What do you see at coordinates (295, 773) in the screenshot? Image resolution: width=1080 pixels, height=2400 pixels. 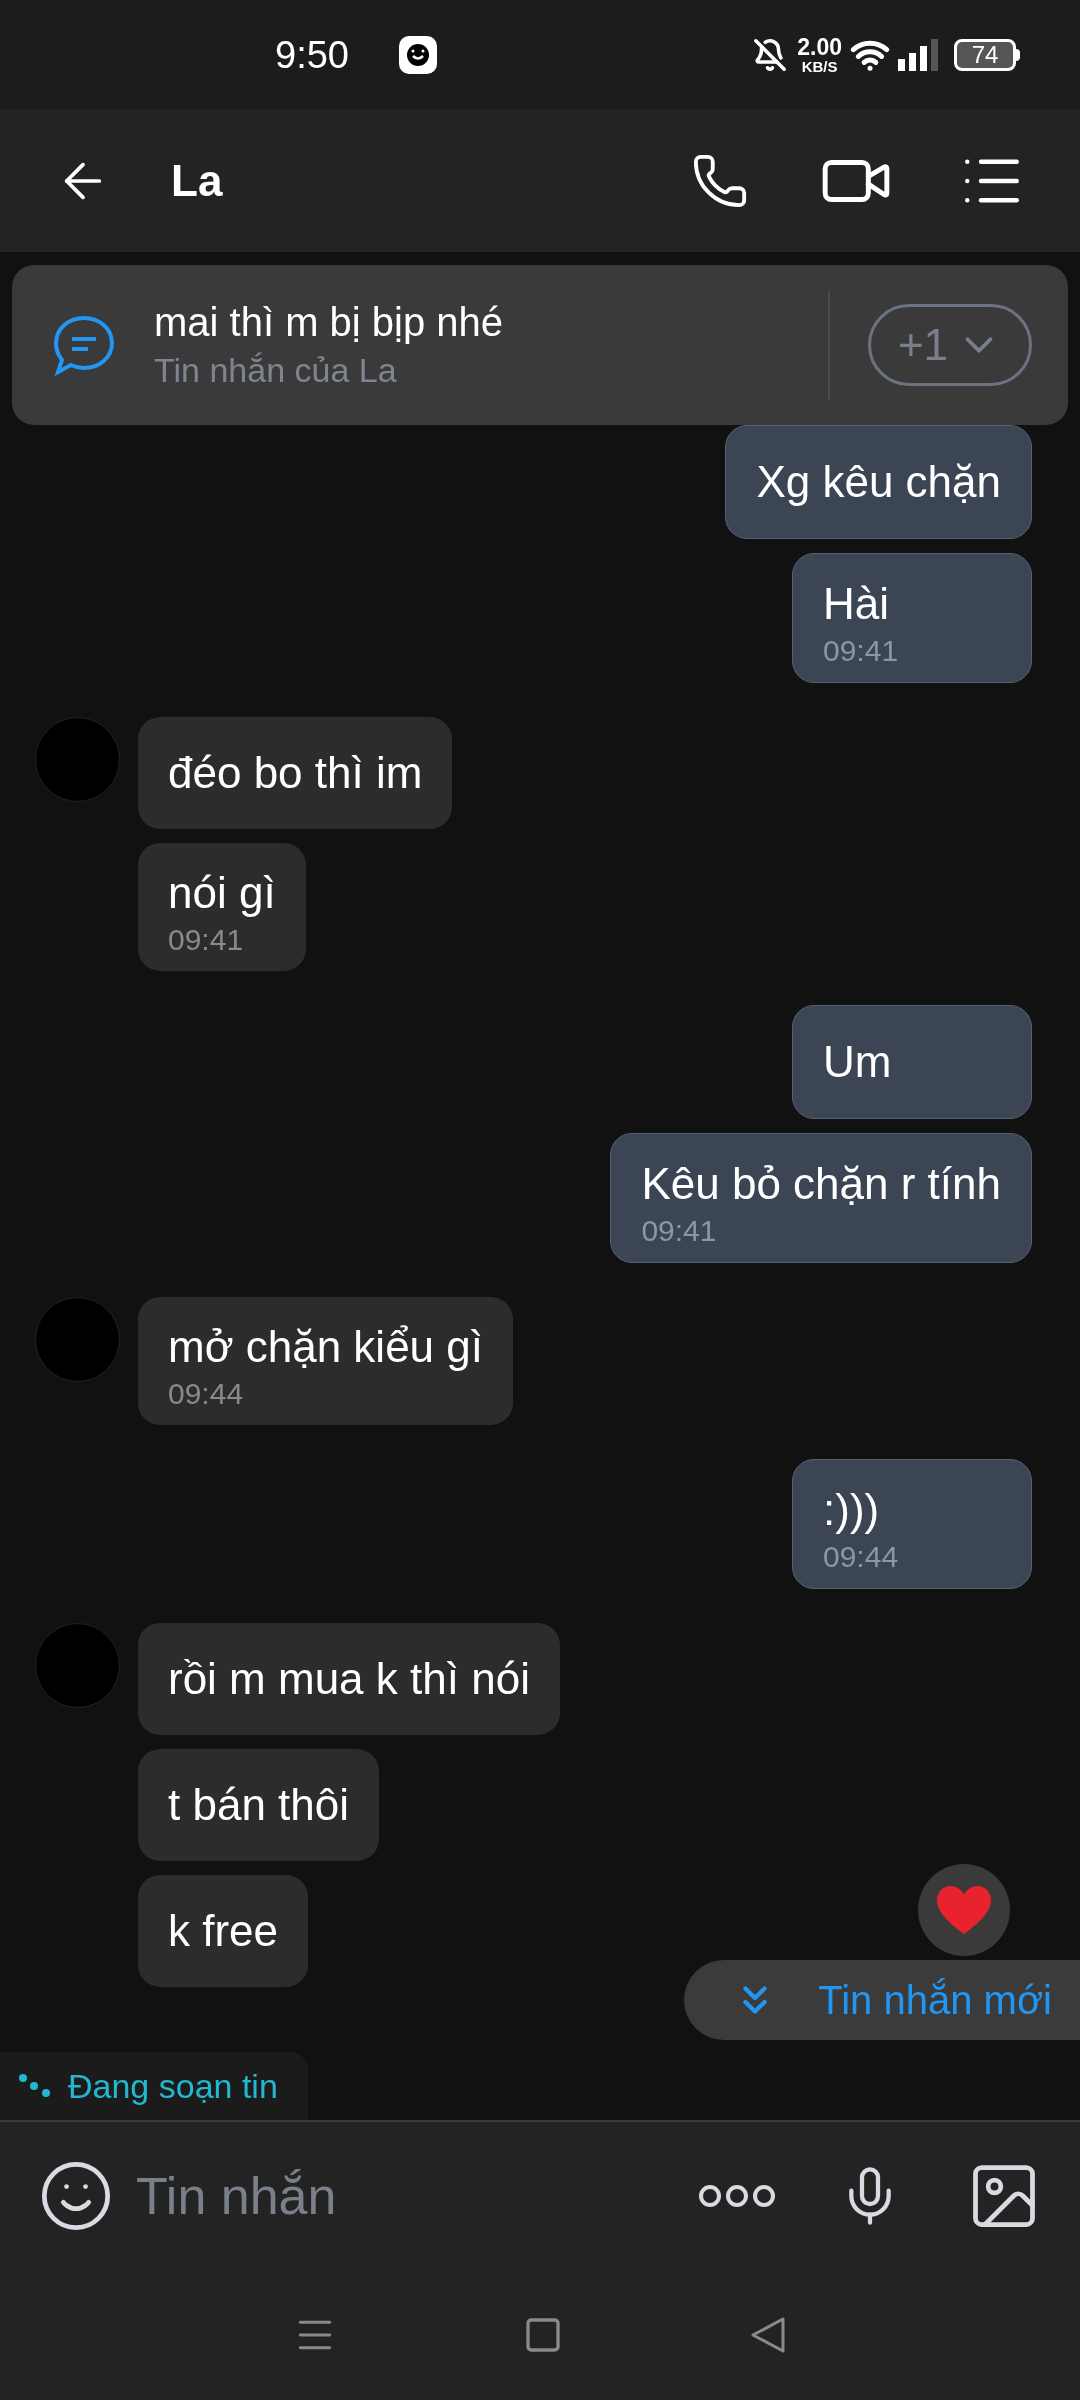 I see `message-text: đéo bo thì im` at bounding box center [295, 773].